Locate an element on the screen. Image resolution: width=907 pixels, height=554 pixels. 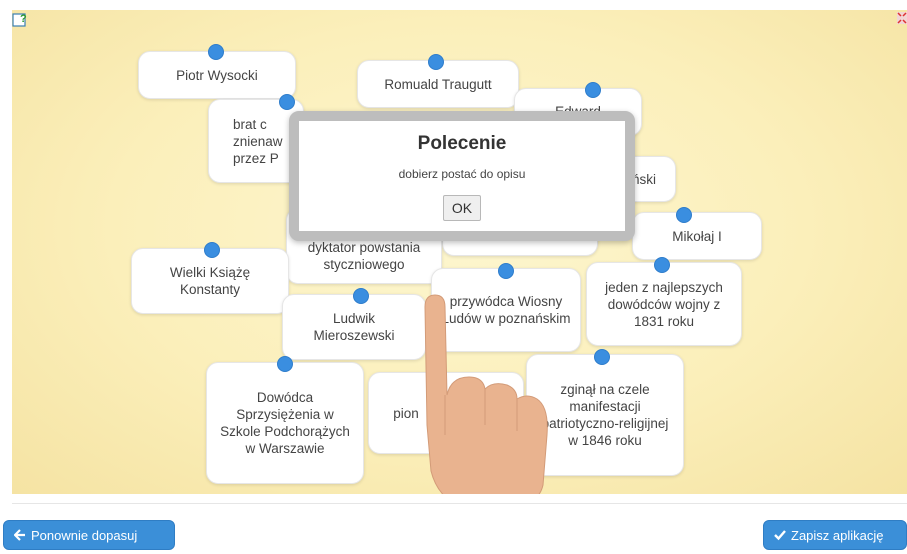
dialog-message: dobierz postać do opisu is located at coordinates (462, 174).